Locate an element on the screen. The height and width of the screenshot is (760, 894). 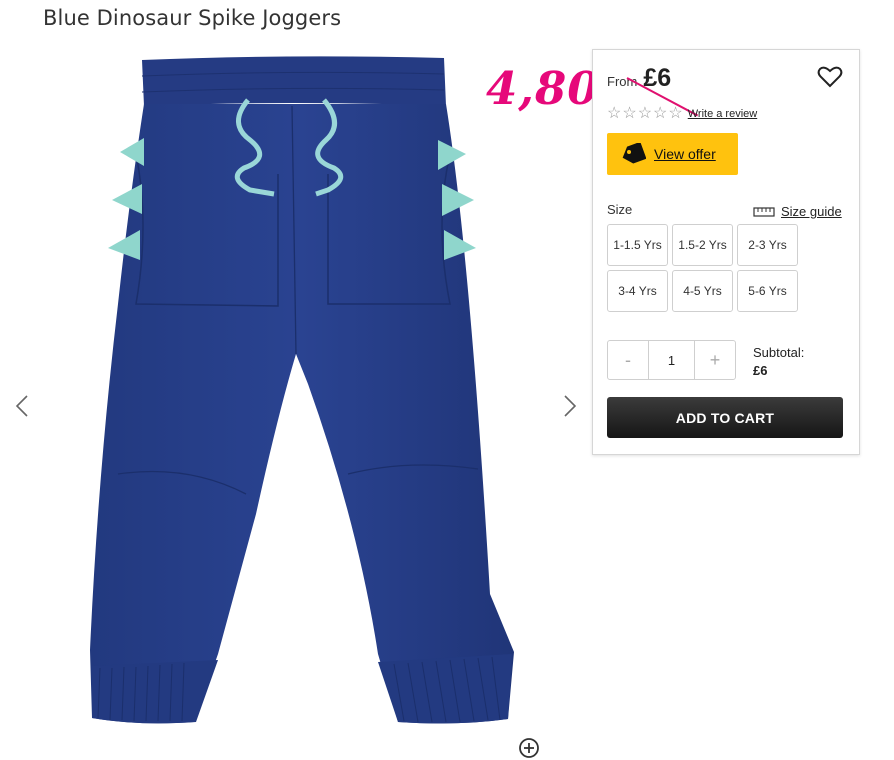
increase-quantity-button: + is located at coordinates (715, 360).